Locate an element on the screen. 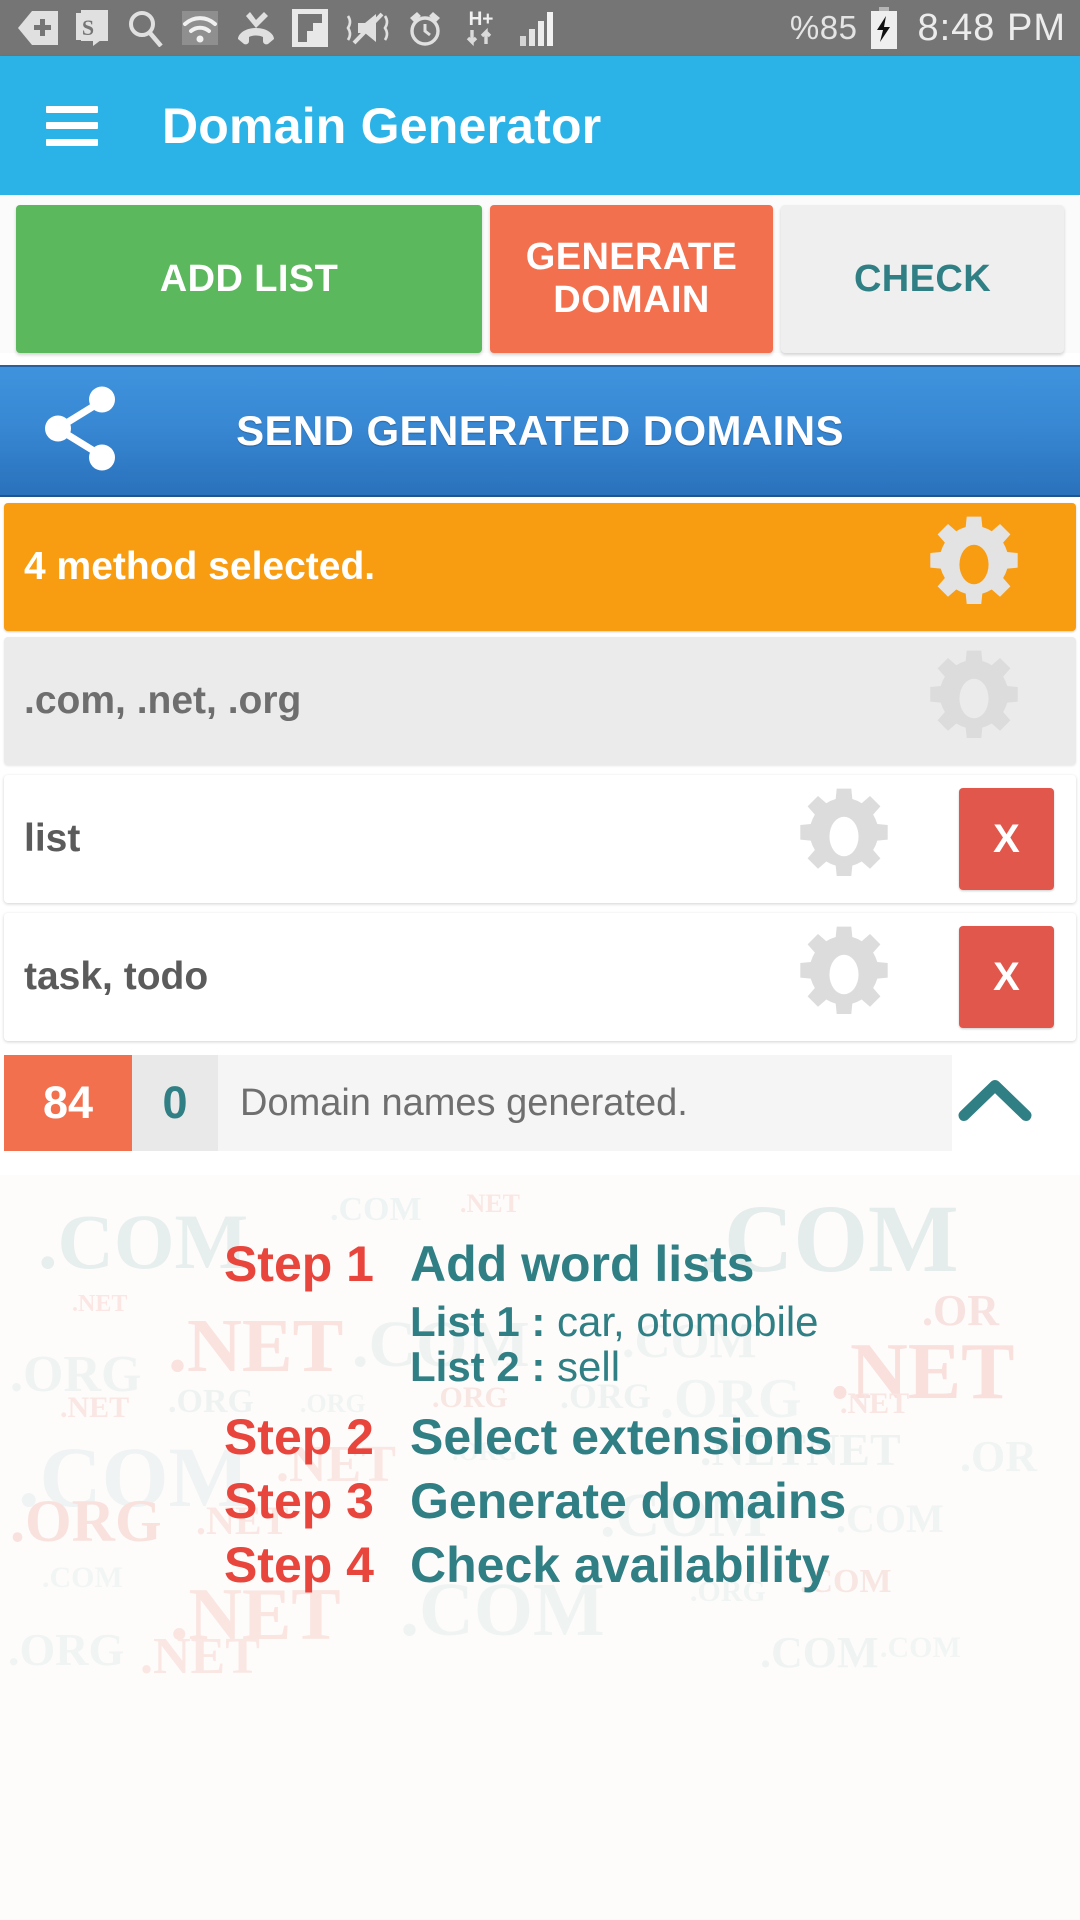 This screenshot has height=1920, width=1080. step-text: Add word lists is located at coordinates (582, 1264).